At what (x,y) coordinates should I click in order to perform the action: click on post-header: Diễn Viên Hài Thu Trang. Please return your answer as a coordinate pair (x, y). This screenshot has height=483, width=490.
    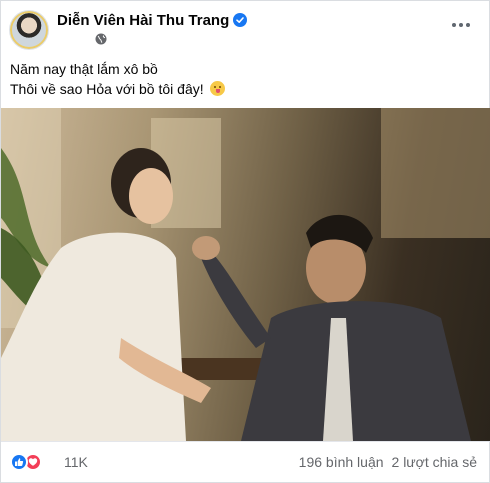
    Looking at the image, I should click on (245, 29).